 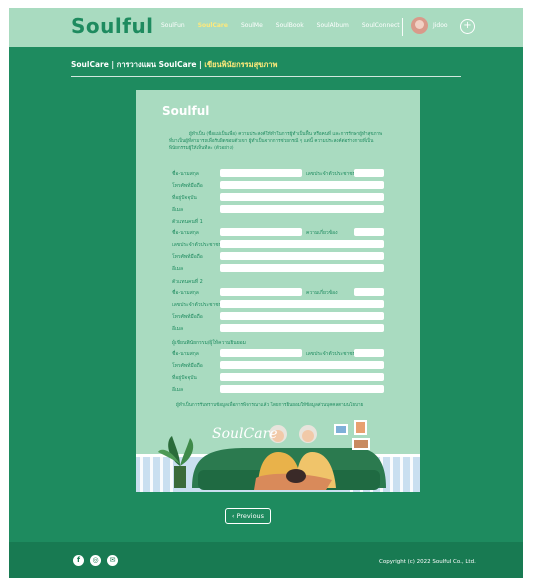 What do you see at coordinates (184, 198) in the screenshot?
I see `address-label: ที่อยู่ปัจจุบัน` at bounding box center [184, 198].